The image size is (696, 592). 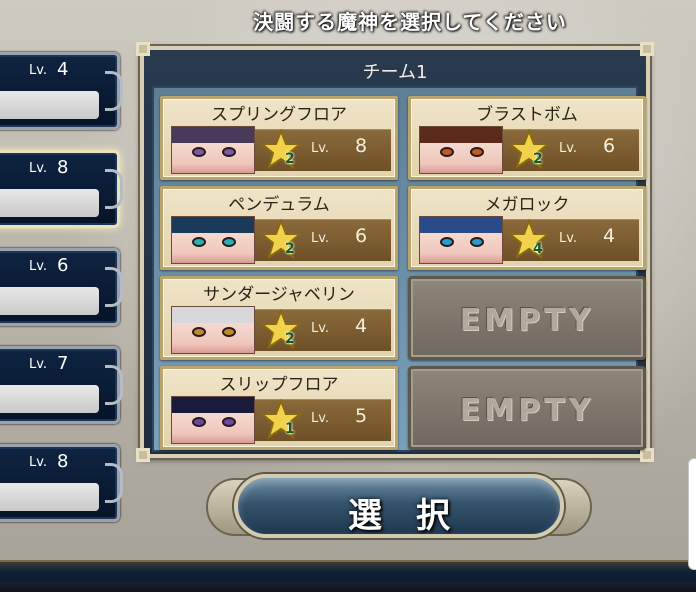 I want to click on team-member-slot: サンダージャベリン 2 Lv. 4, so click(x=279, y=318).